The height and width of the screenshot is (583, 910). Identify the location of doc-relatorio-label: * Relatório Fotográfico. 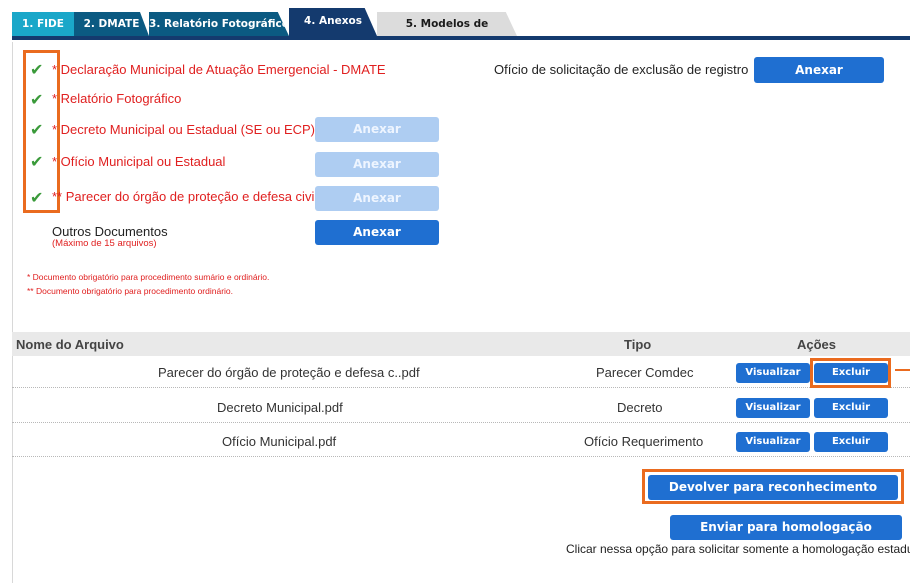
(117, 98).